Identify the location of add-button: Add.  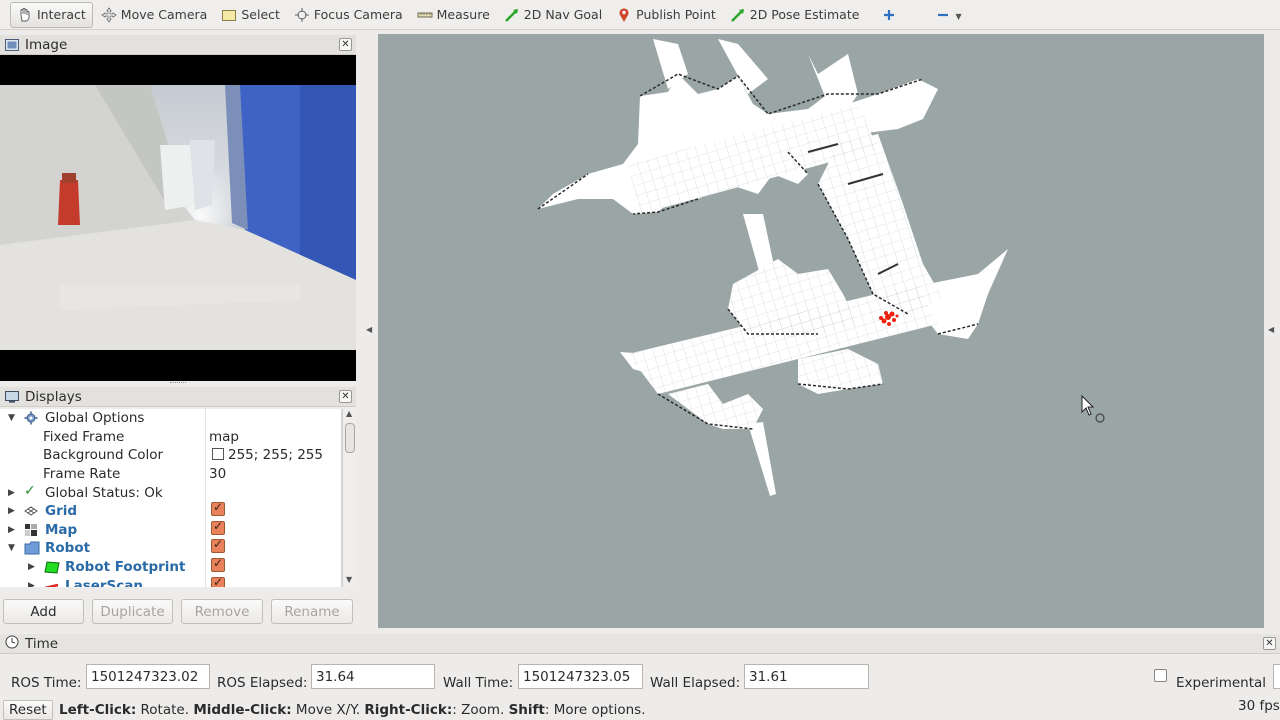
(43, 611).